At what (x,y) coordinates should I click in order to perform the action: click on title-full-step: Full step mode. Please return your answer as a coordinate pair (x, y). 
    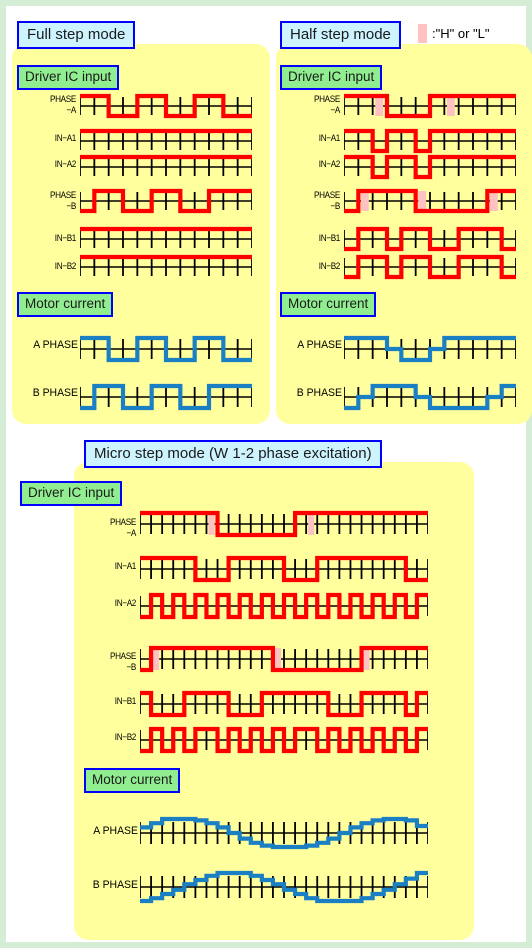
    Looking at the image, I should click on (76, 35).